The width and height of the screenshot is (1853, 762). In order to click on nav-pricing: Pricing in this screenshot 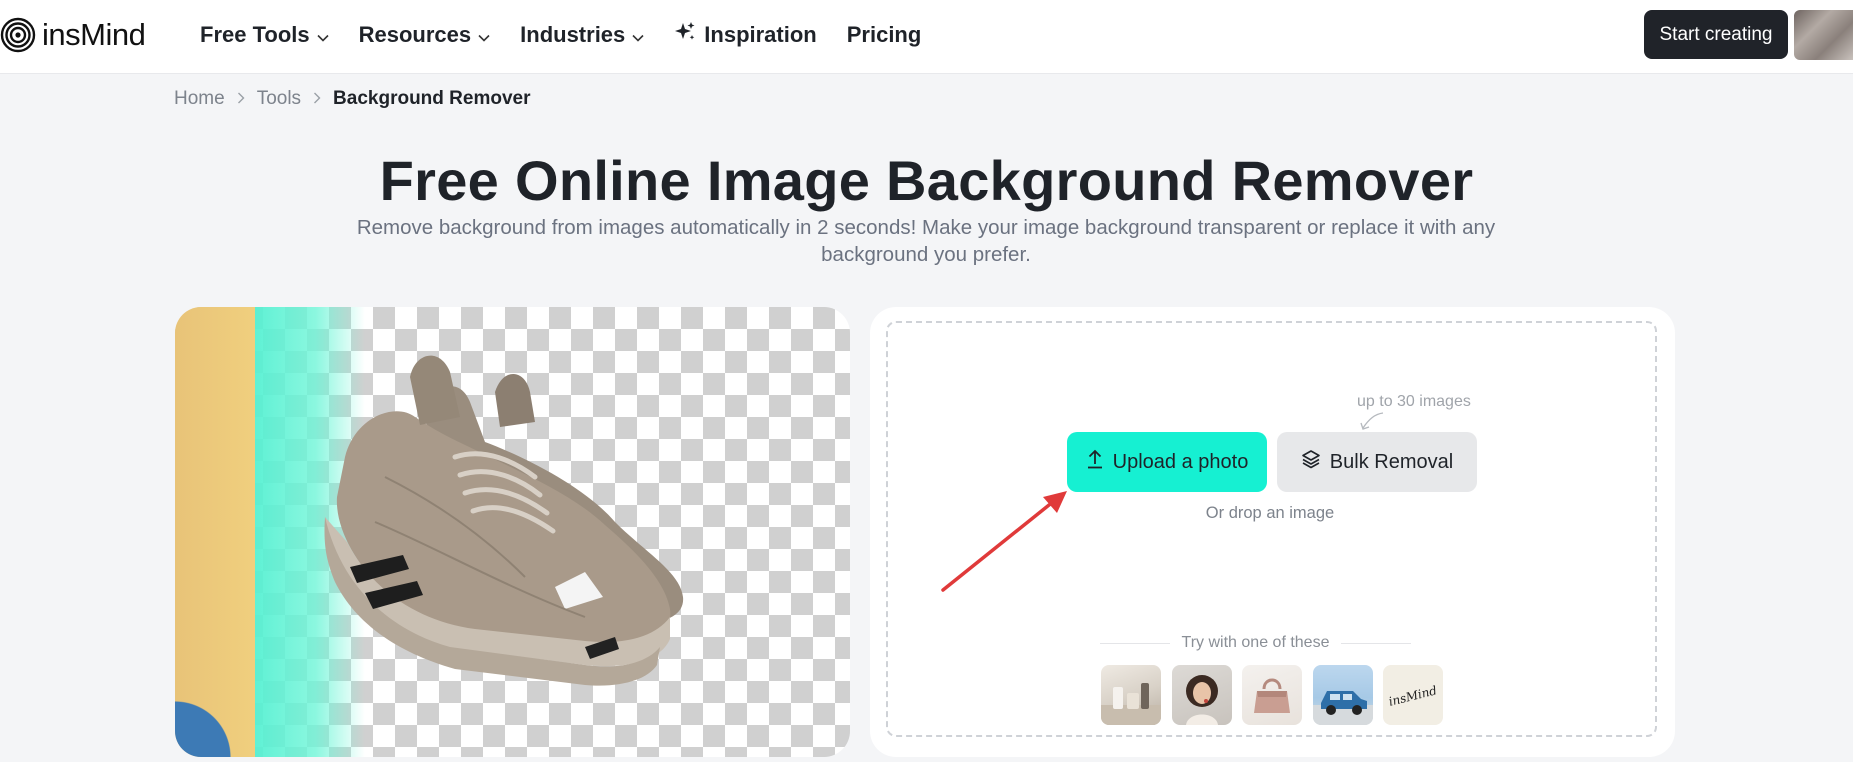, I will do `click(884, 35)`.